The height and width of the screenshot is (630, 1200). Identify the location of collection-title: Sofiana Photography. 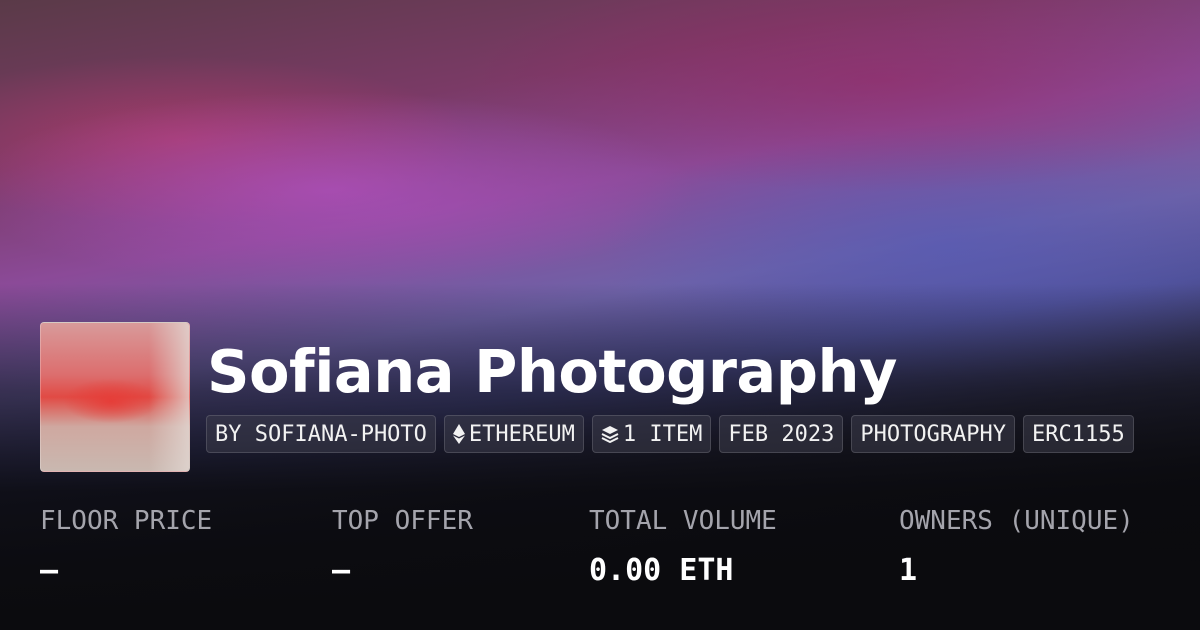
(552, 371).